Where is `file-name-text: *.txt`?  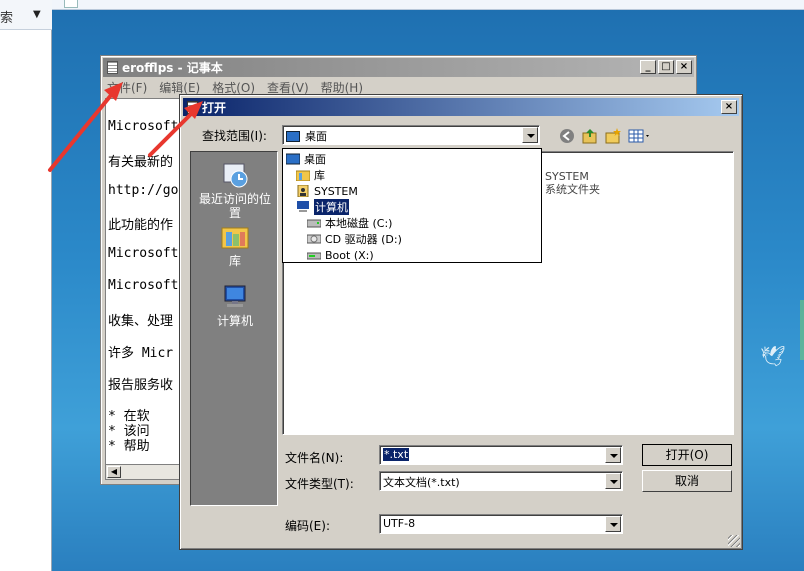
file-name-text: *.txt is located at coordinates (396, 454).